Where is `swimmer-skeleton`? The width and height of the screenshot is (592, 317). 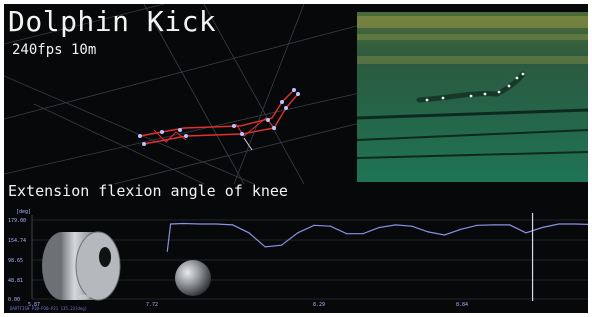 swimmer-skeleton is located at coordinates (219, 119).